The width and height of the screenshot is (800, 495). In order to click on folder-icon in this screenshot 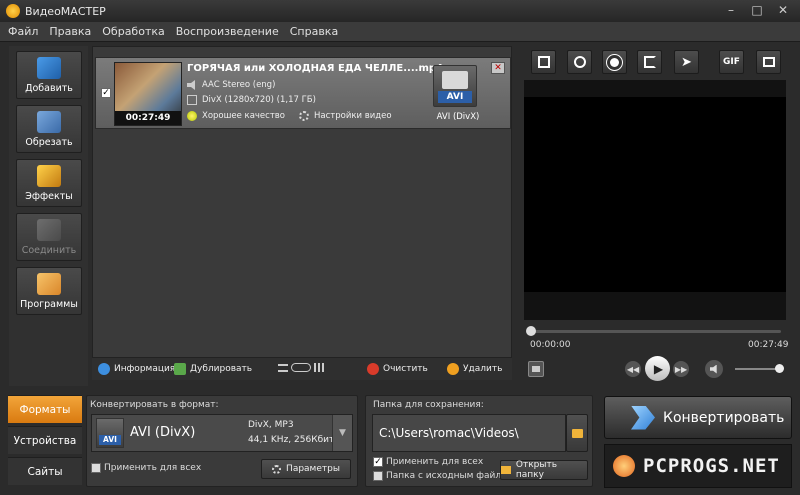, I will do `click(577, 433)`.